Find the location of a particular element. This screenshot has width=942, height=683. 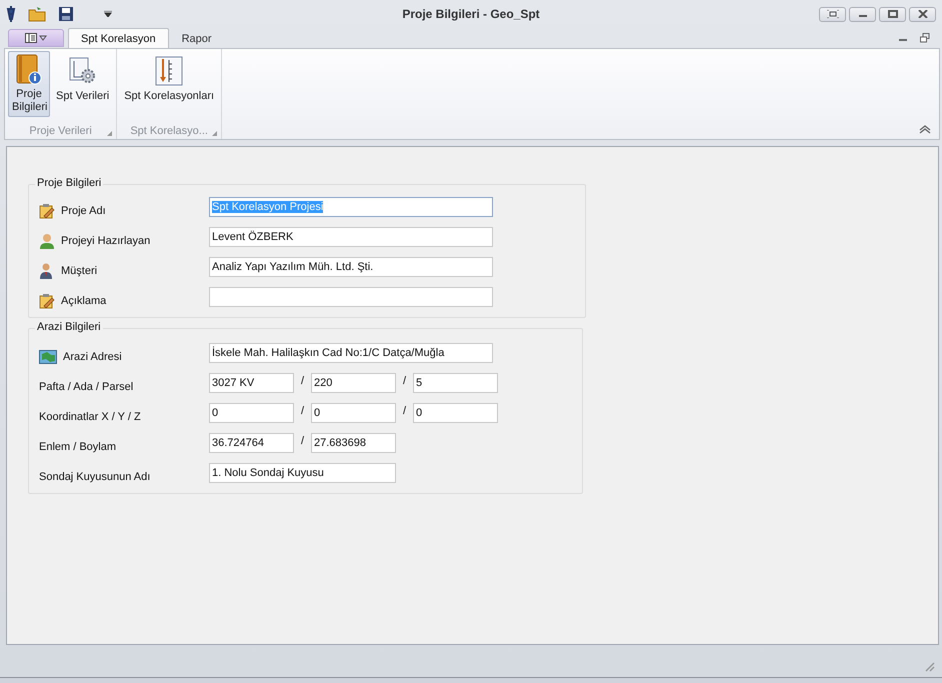

application-menu-button is located at coordinates (36, 38).